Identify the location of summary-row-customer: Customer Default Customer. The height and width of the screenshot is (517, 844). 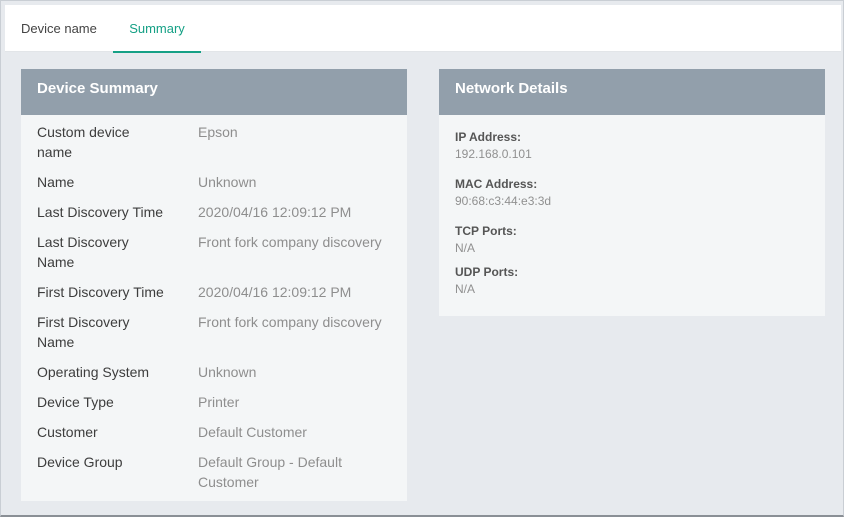
(214, 432).